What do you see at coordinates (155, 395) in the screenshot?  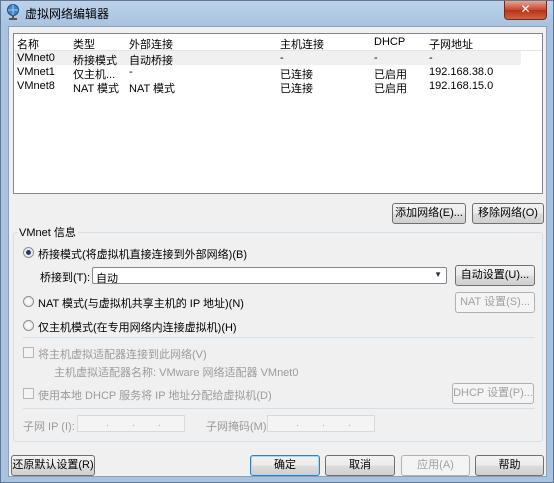 I see `dhcp-label: 使用本地 DHCP 服务将 IP 地址分配给虚拟机(D)` at bounding box center [155, 395].